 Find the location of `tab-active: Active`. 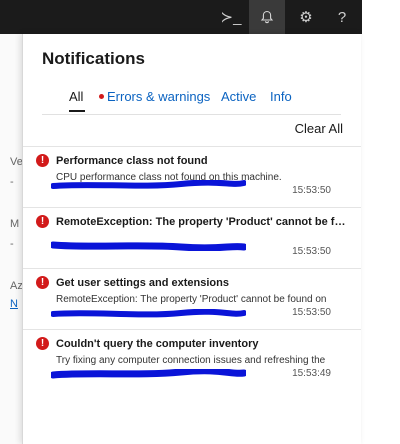

tab-active: Active is located at coordinates (238, 96).